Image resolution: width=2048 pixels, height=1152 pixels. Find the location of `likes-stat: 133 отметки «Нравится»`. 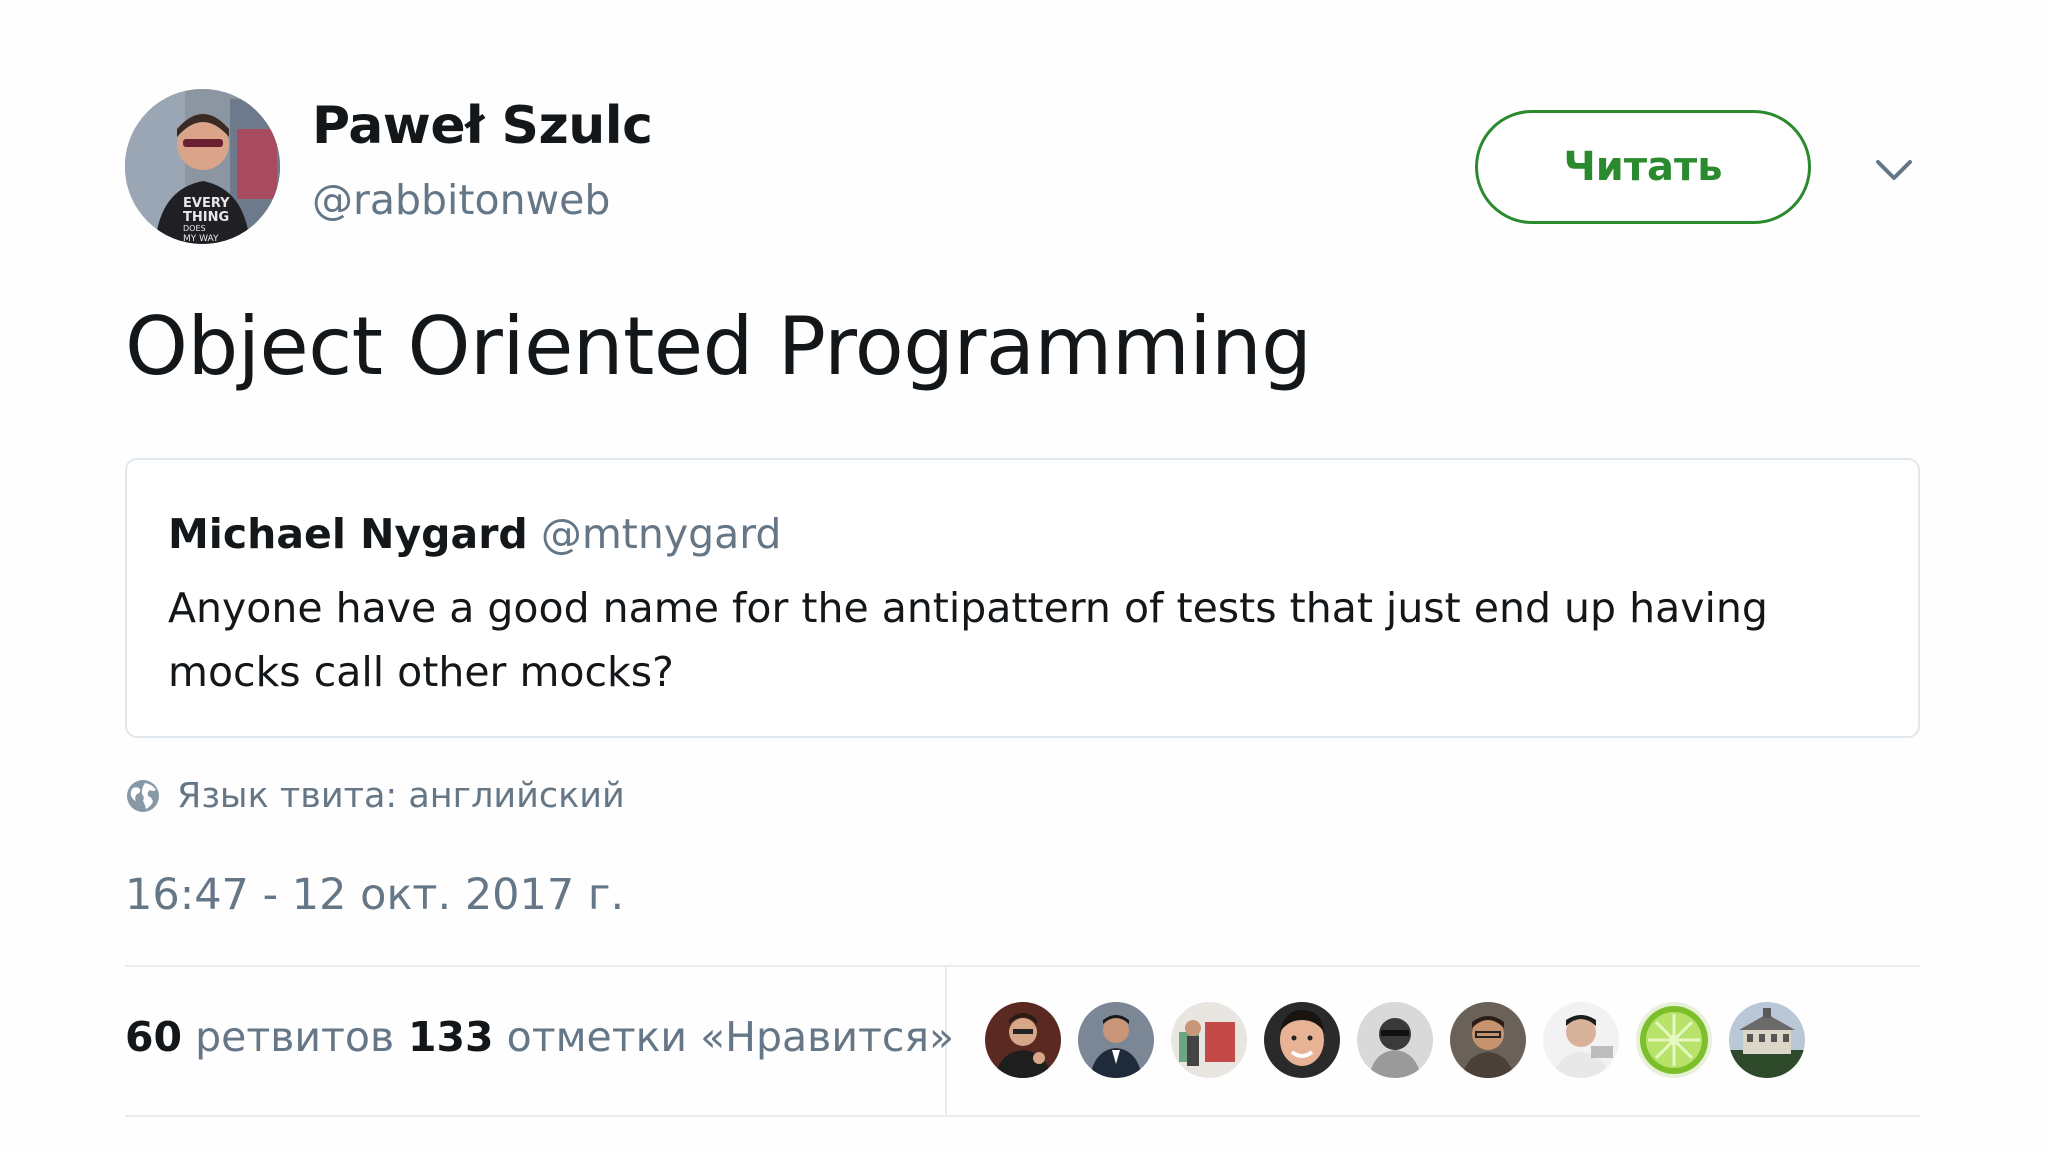

likes-stat: 133 отметки «Нравится» is located at coordinates (681, 1037).